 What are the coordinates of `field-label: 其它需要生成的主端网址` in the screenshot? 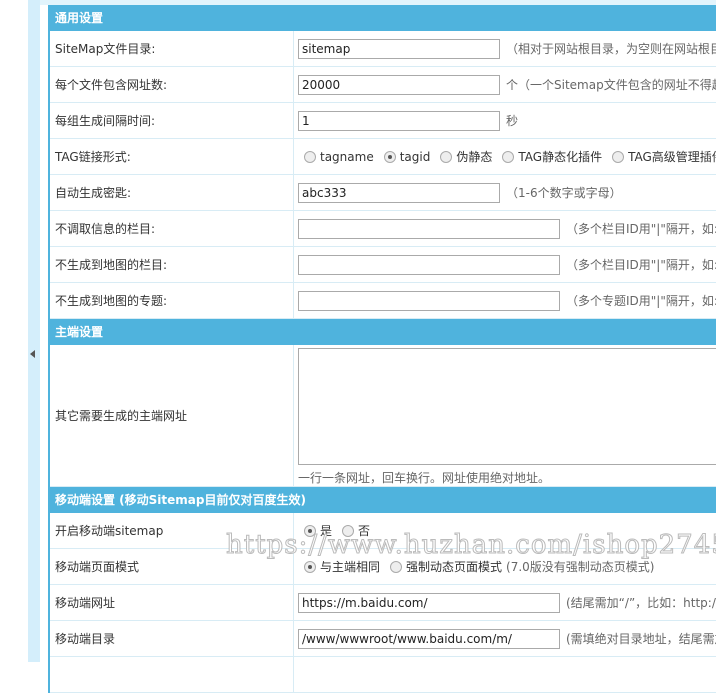 It's located at (172, 415).